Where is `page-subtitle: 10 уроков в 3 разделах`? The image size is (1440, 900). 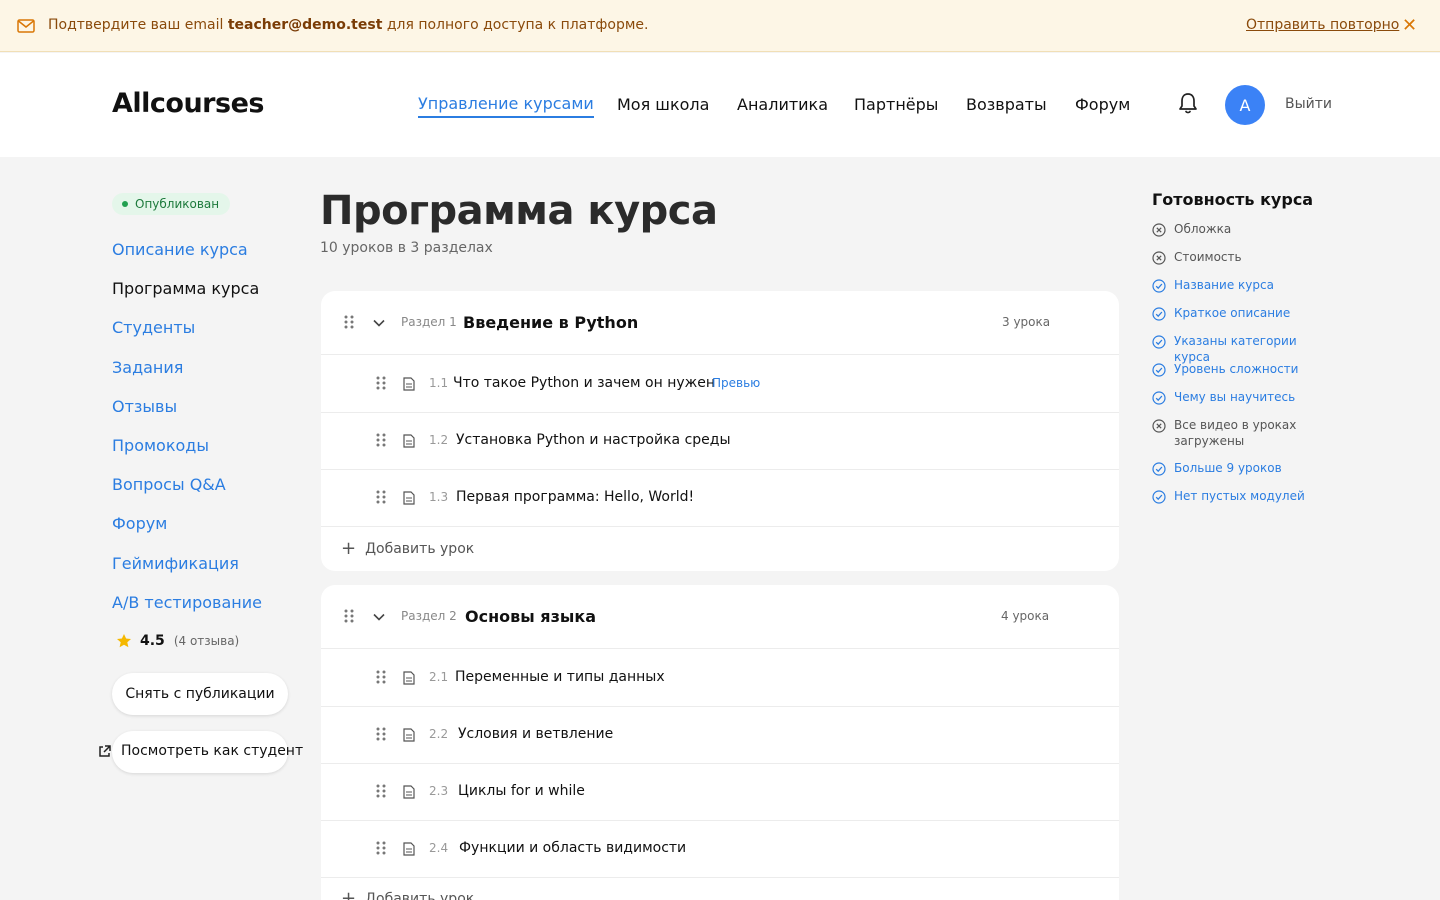
page-subtitle: 10 уроков в 3 разделах is located at coordinates (406, 248).